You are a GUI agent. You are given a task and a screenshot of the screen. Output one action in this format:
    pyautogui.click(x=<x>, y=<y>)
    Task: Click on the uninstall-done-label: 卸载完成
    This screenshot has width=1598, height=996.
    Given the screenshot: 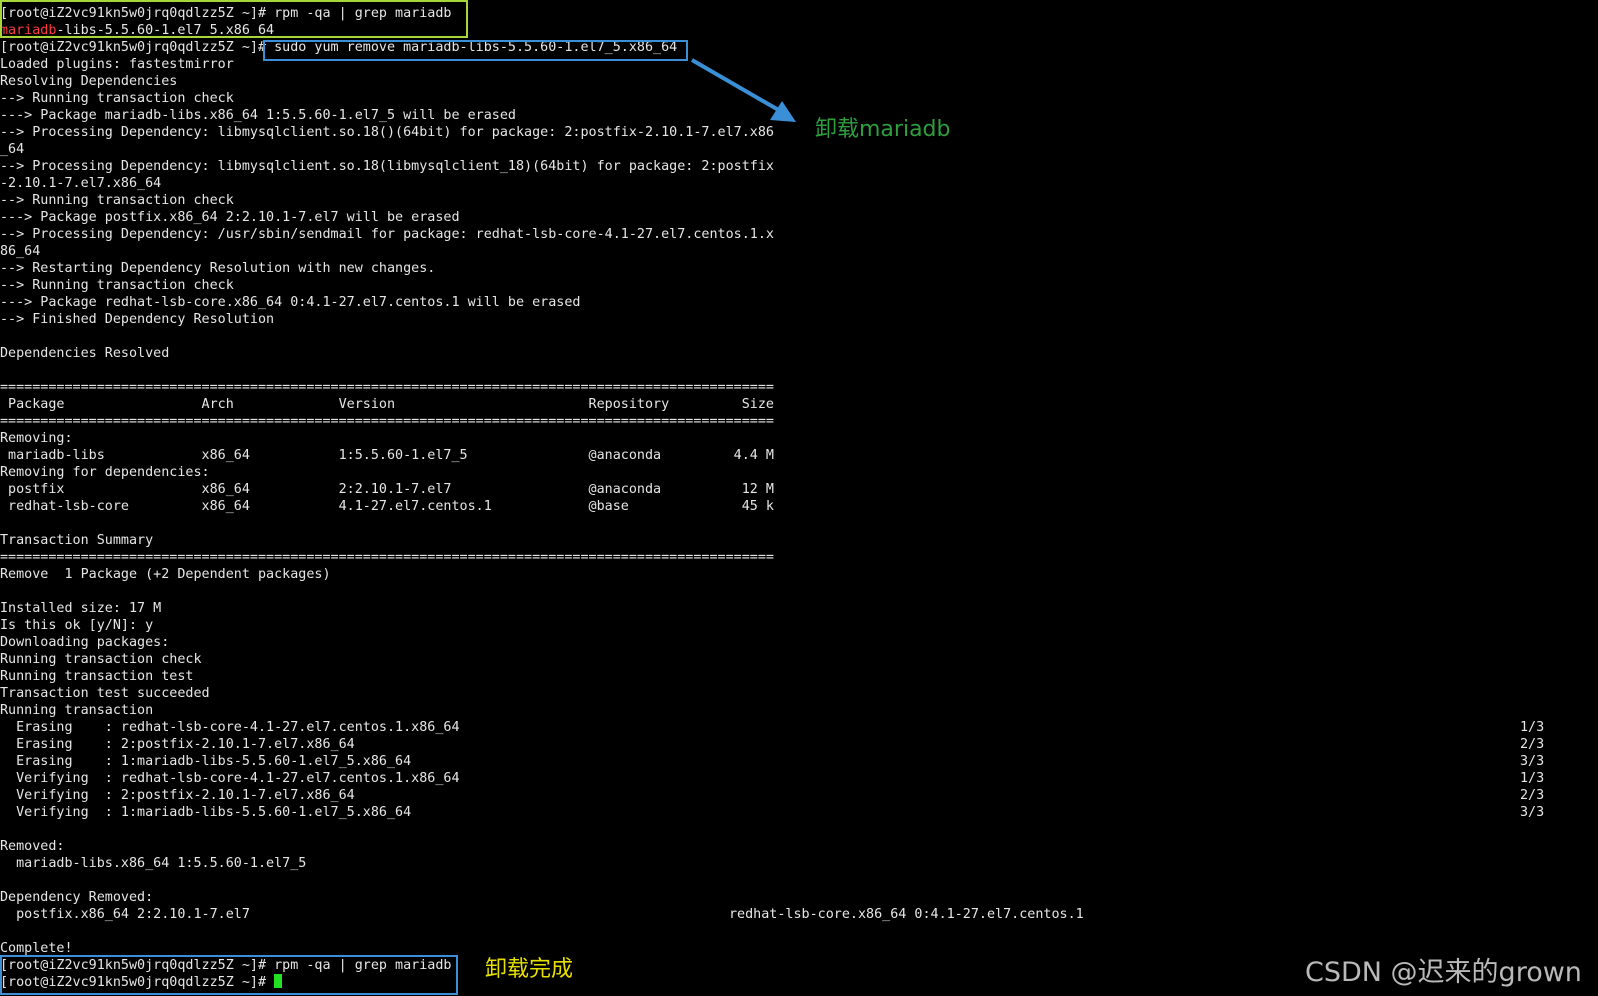 What is the action you would take?
    pyautogui.click(x=529, y=969)
    